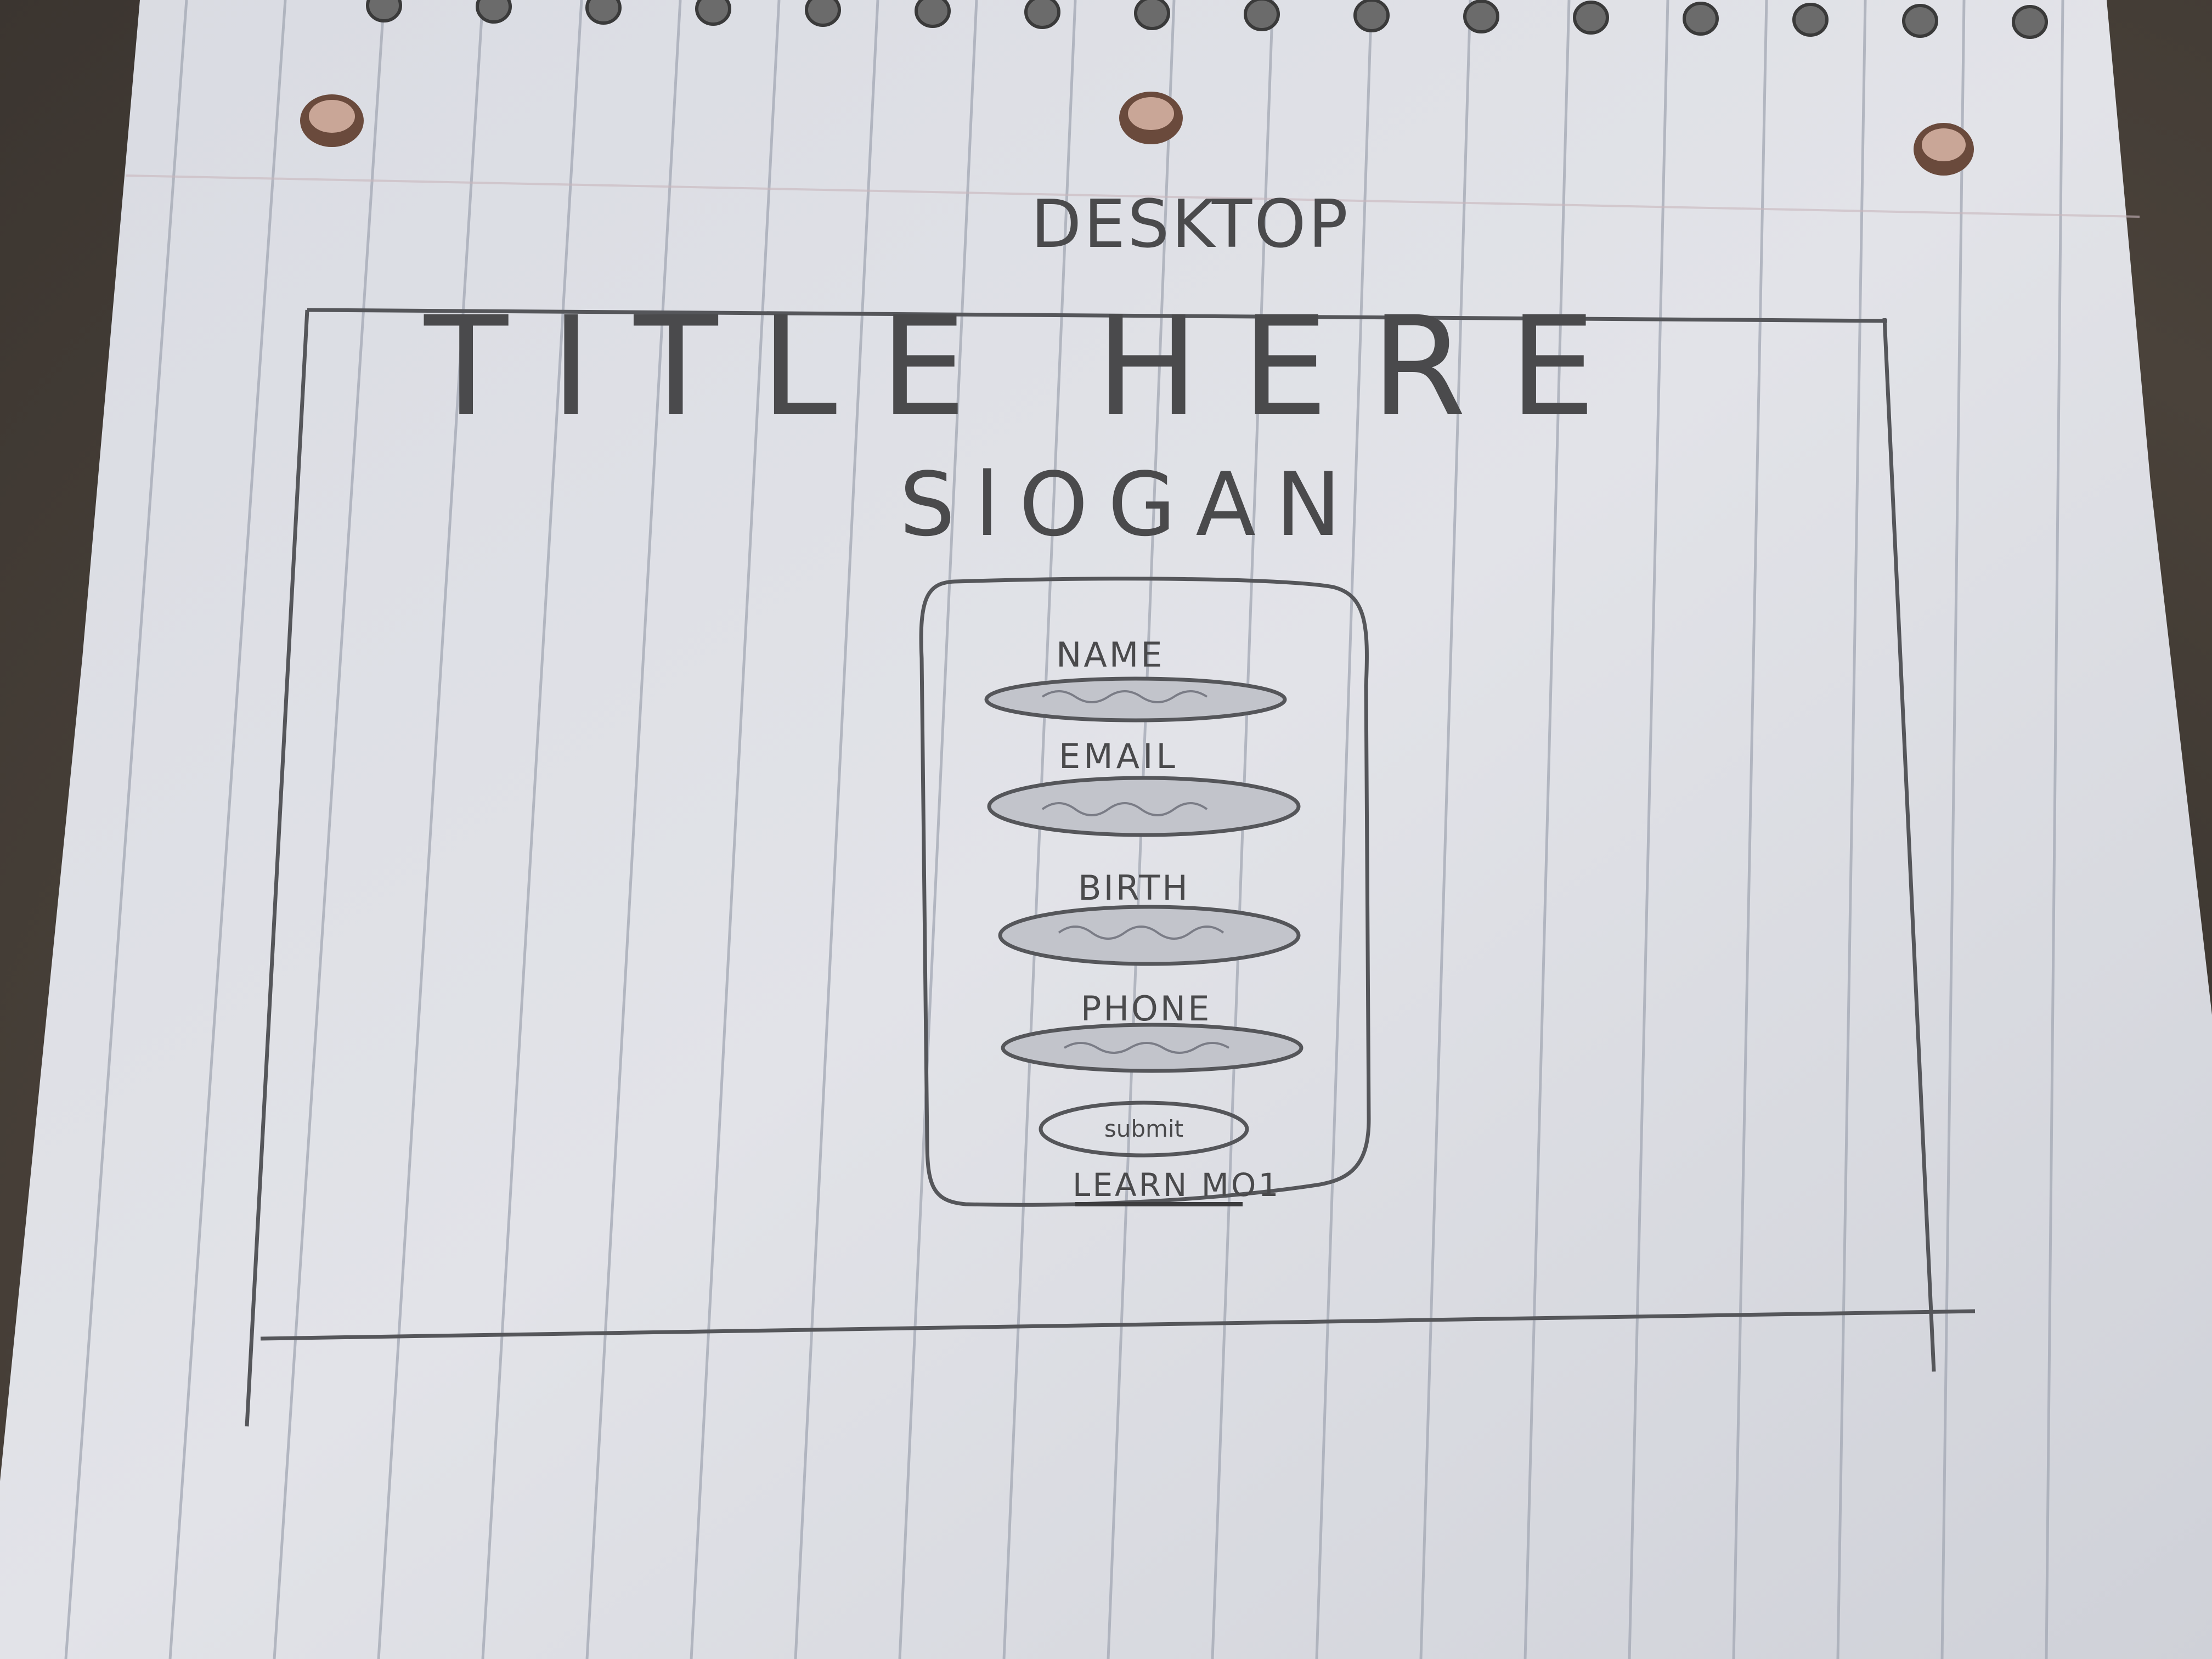  Describe the element at coordinates (1031, 367) in the screenshot. I see `sketch-title: TITLE HERE` at that location.